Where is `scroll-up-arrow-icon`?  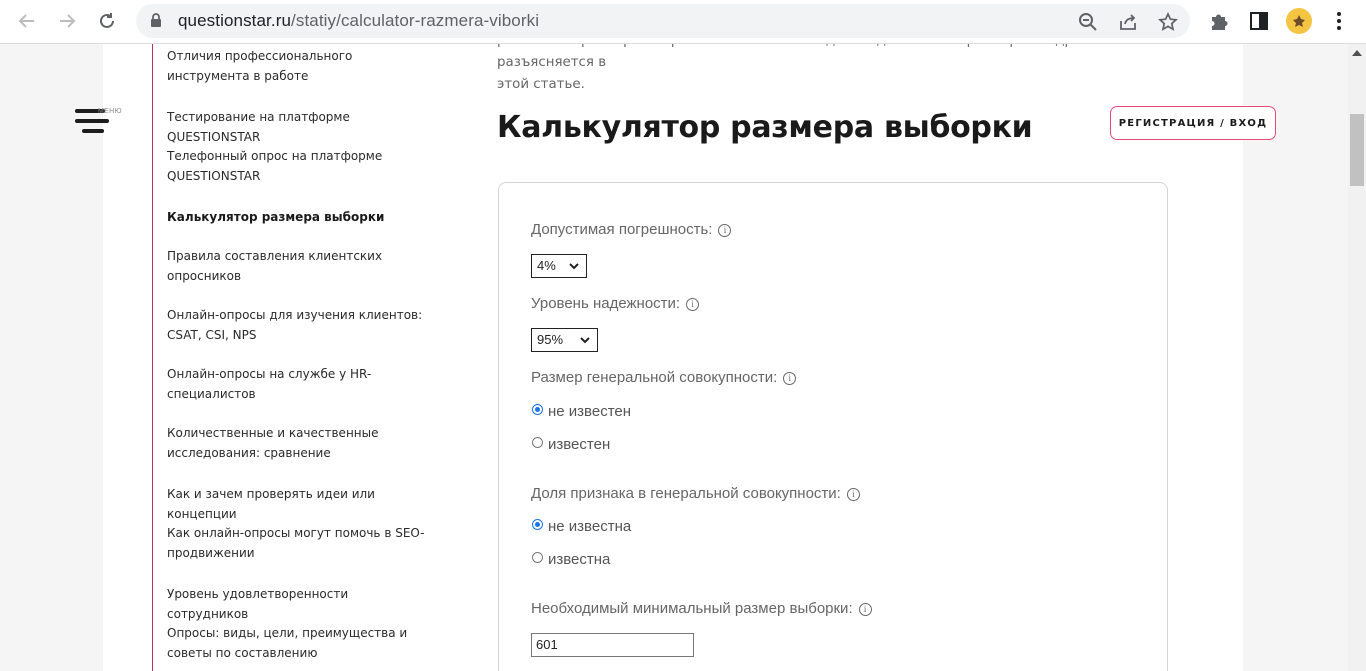 scroll-up-arrow-icon is located at coordinates (1357, 53).